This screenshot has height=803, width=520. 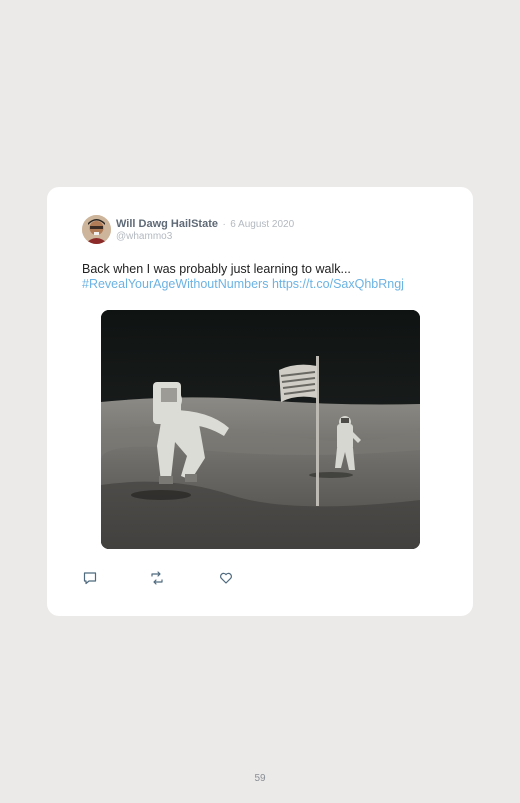 I want to click on page-number: 59, so click(x=260, y=778).